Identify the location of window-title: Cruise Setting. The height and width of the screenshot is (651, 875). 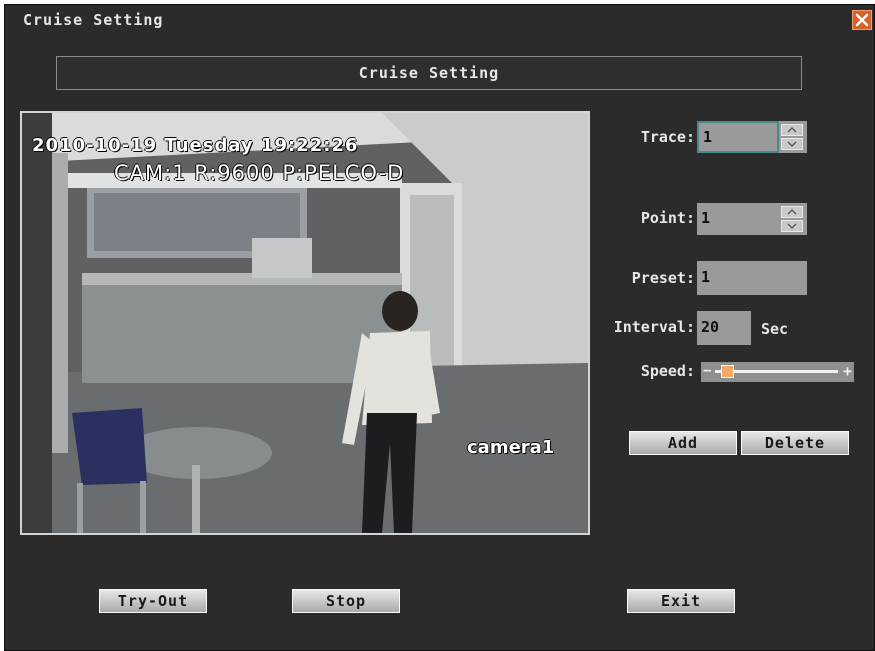
(93, 20).